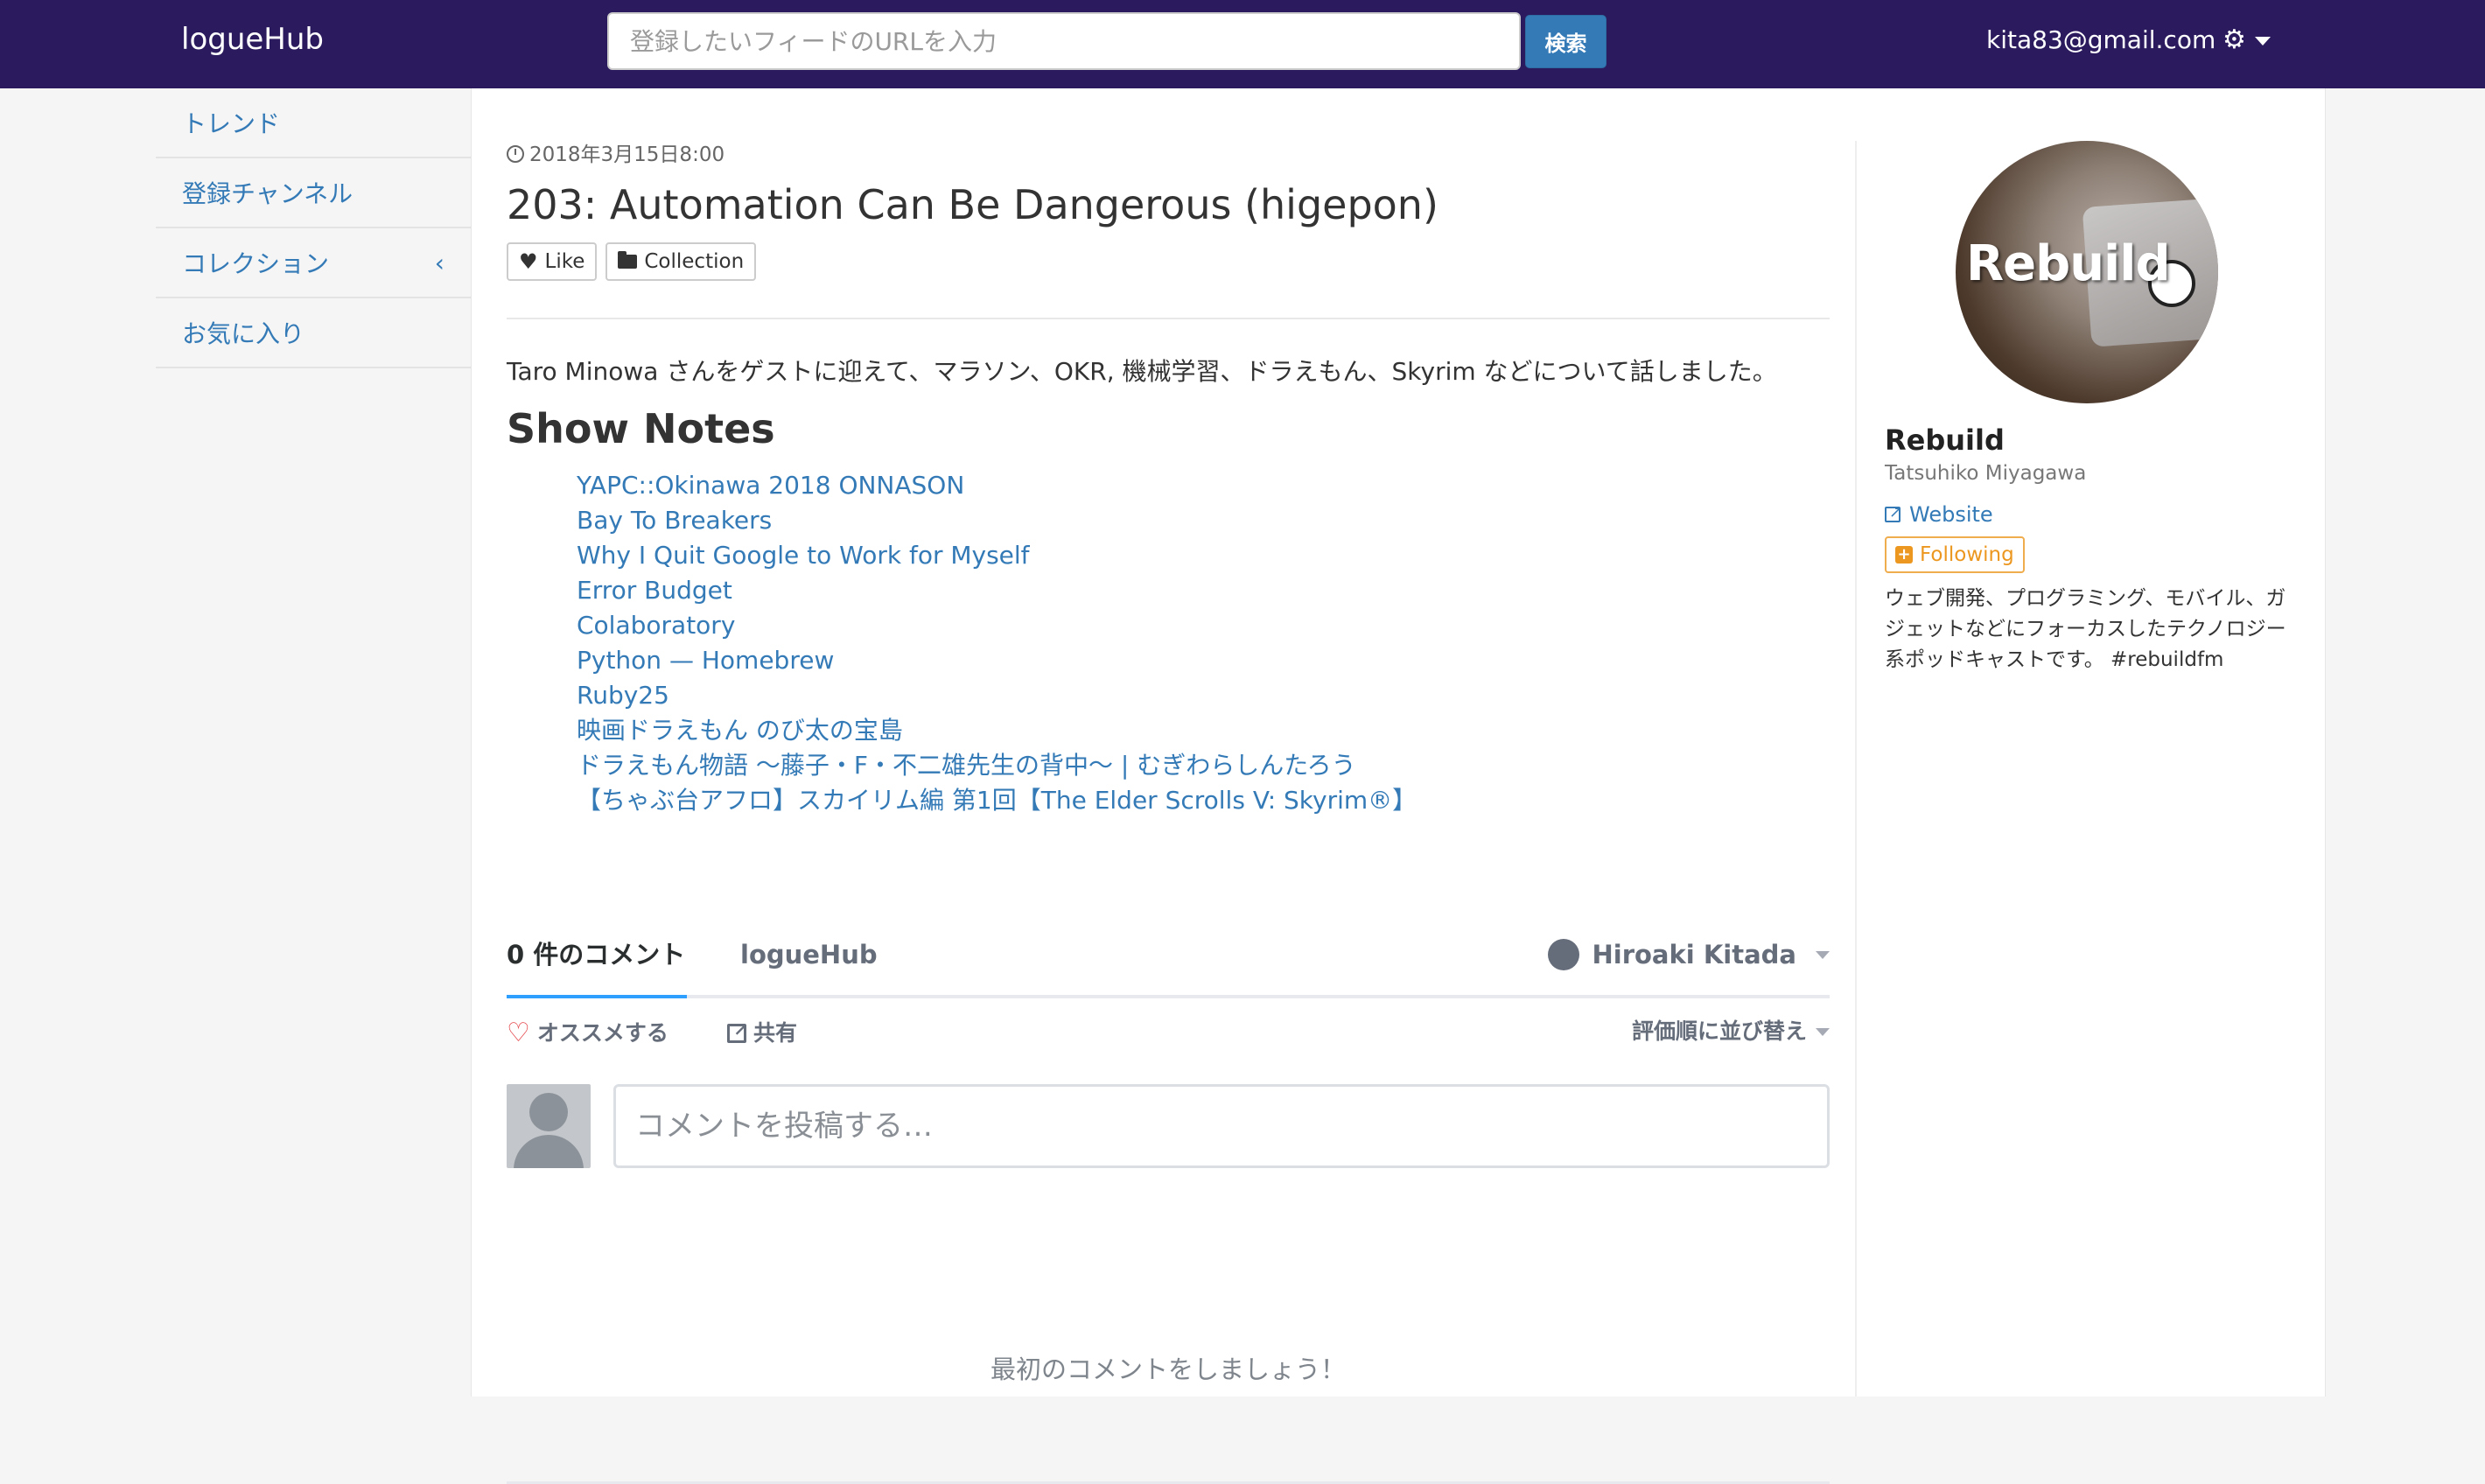  I want to click on comment-user-menu: Hiroaki Kitada, so click(1689, 954).